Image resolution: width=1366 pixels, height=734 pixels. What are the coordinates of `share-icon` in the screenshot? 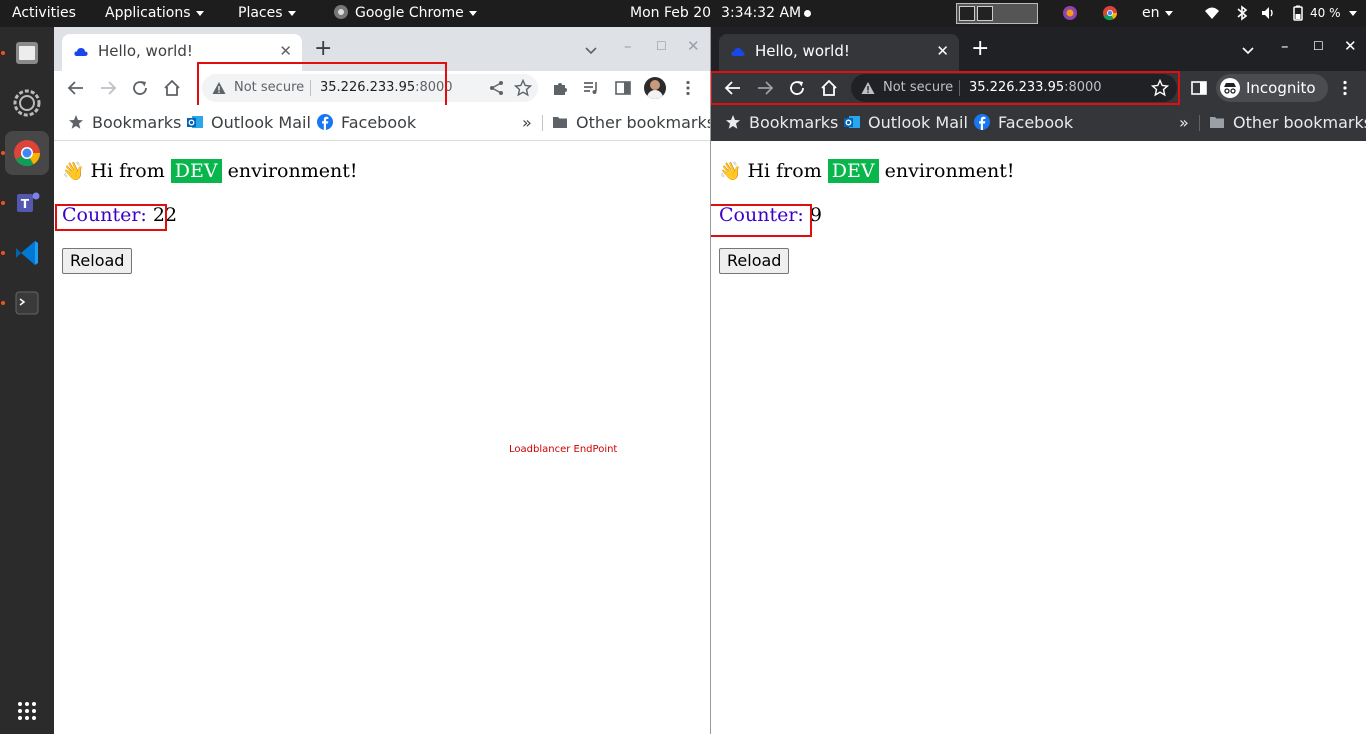 It's located at (497, 88).